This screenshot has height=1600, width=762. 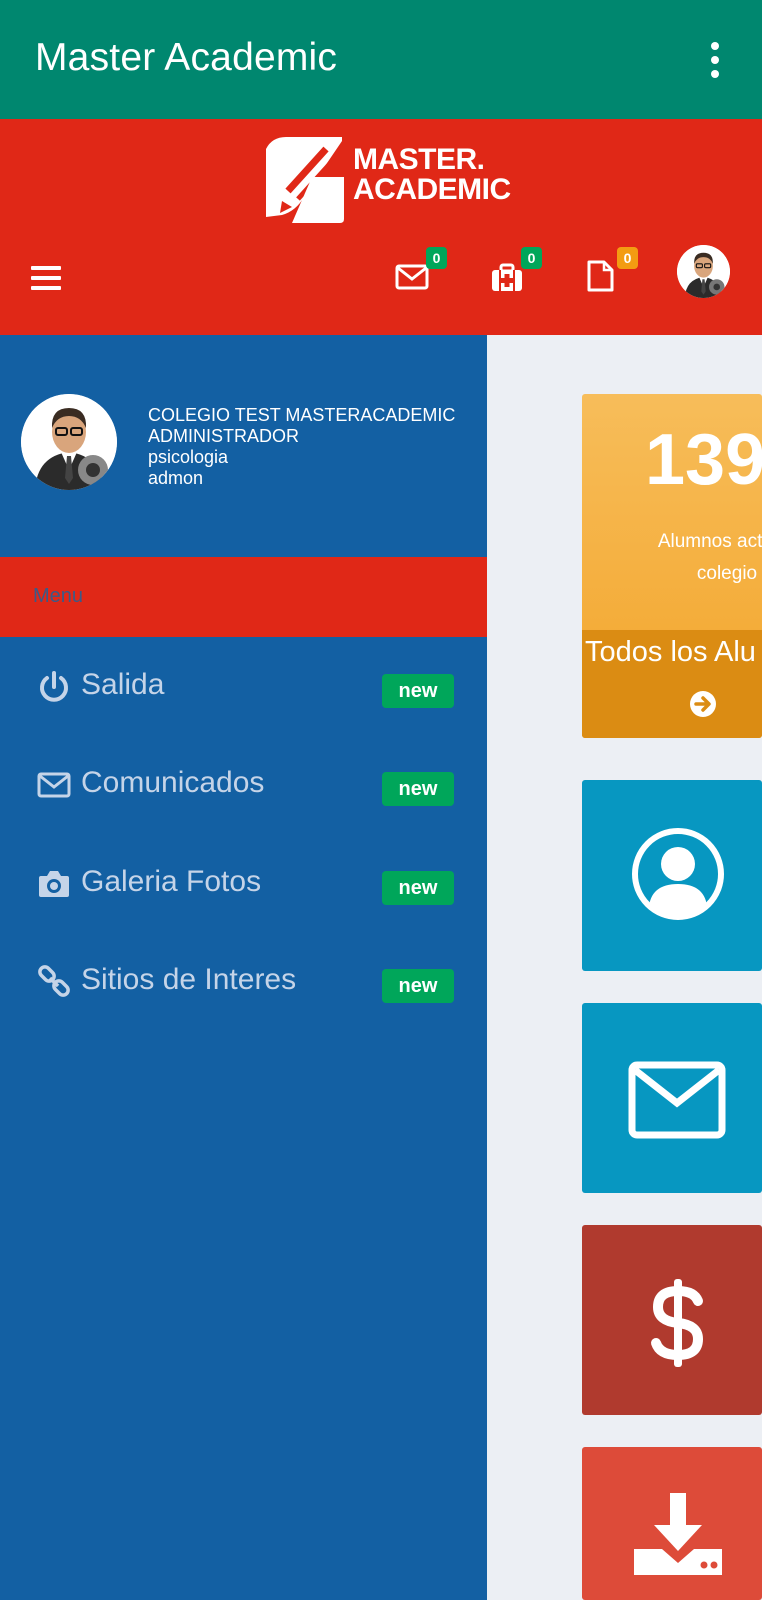 I want to click on hamburger-menu-icon, so click(x=46, y=278).